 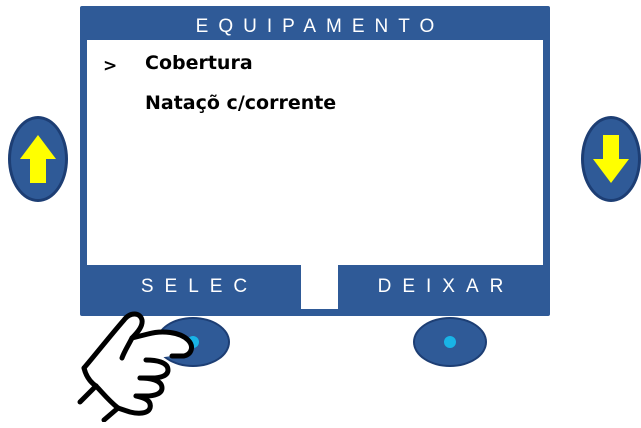 I want to click on menu-item-cobertura: > Cobertura, so click(x=315, y=63).